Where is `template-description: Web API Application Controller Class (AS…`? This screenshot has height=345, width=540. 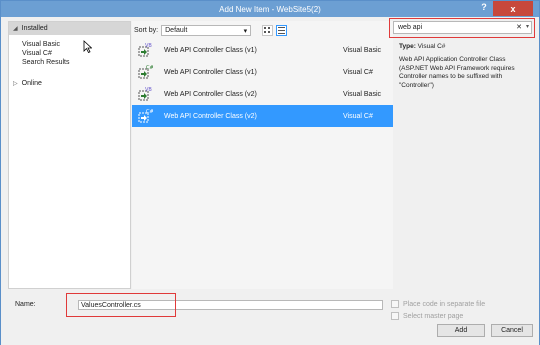 template-description: Web API Application Controller Class (AS… is located at coordinates (457, 72).